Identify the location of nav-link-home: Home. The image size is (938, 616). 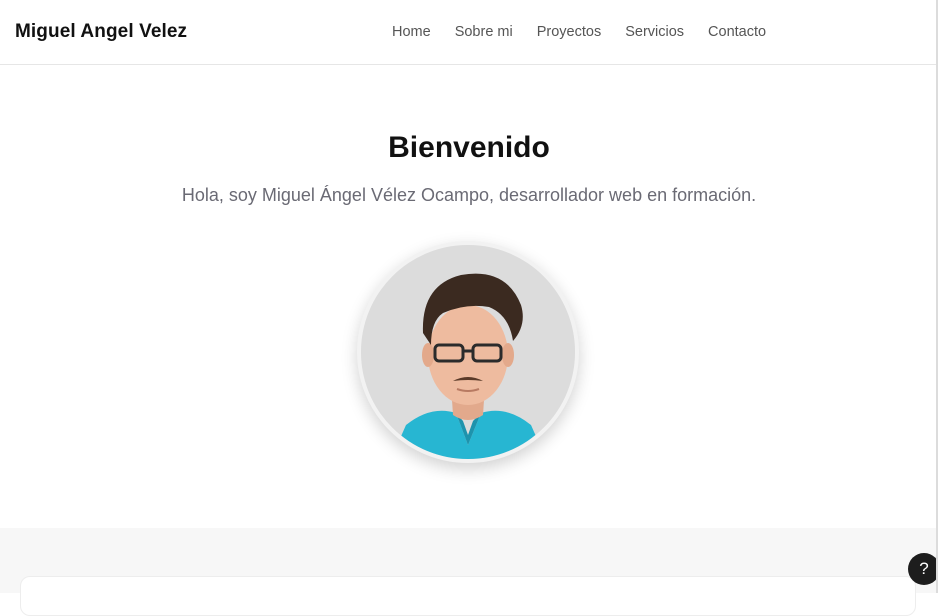
(411, 32).